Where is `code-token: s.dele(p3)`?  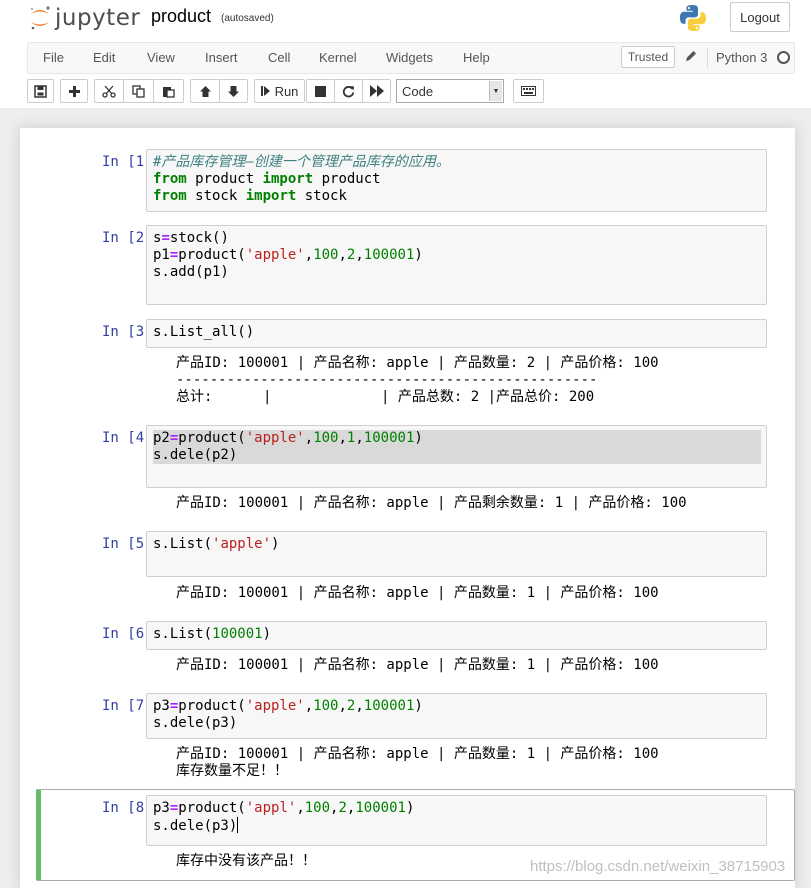
code-token: s.dele(p3) is located at coordinates (195, 723).